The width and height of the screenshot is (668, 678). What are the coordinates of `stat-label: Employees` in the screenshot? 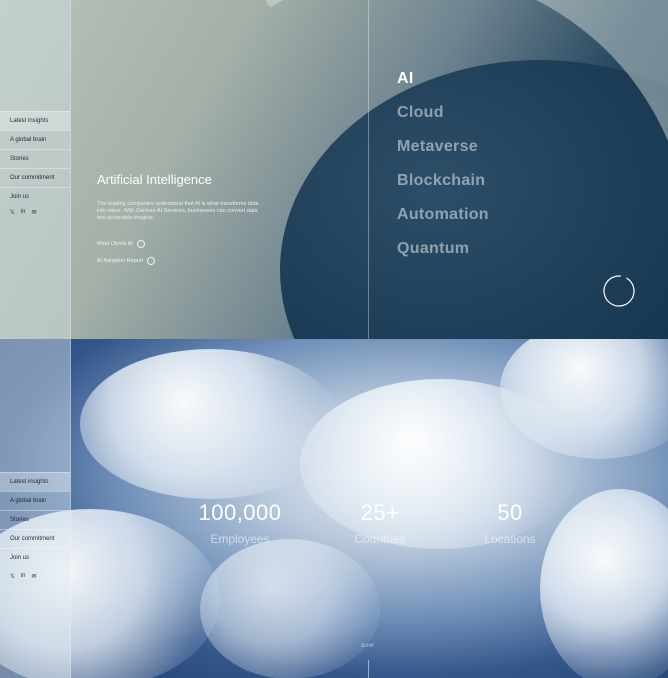 It's located at (240, 539).